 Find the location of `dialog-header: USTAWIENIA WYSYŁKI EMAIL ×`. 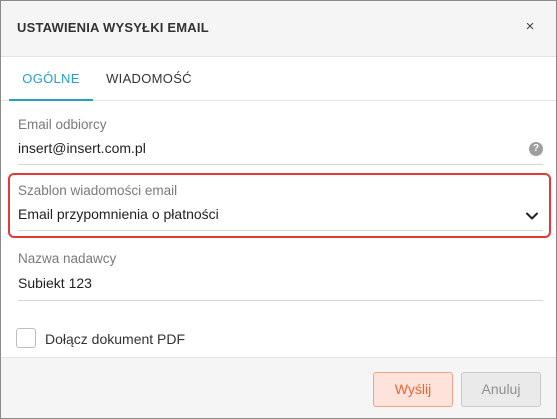

dialog-header: USTAWIENIA WYSYŁKI EMAIL × is located at coordinates (278, 29).